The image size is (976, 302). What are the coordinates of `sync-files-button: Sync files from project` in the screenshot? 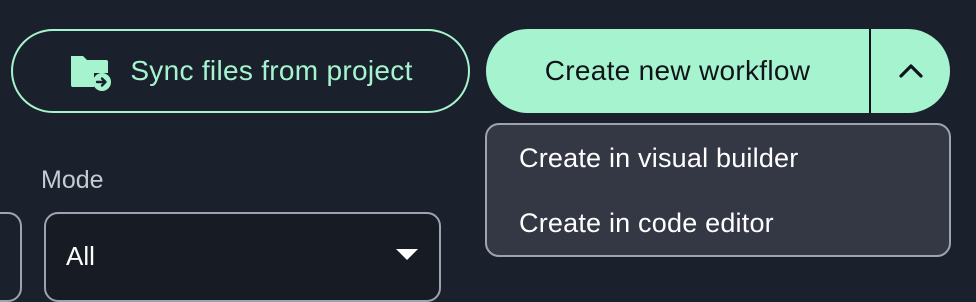 It's located at (240, 71).